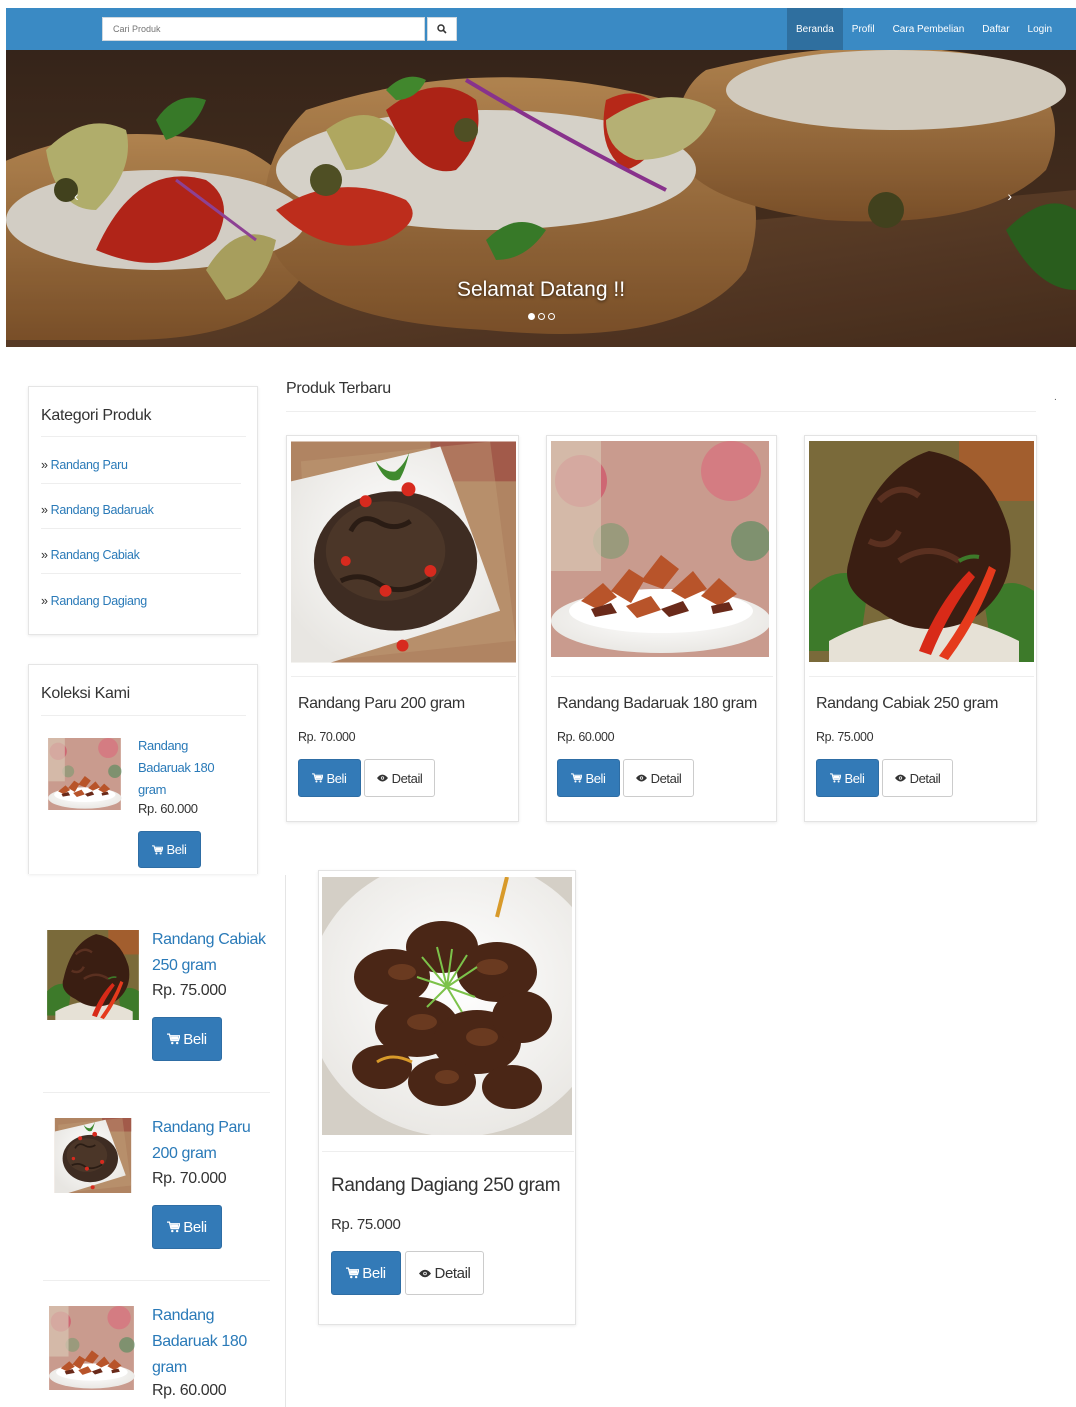 This screenshot has width=1076, height=1407. What do you see at coordinates (168, 808) in the screenshot?
I see `collection-item-price: Rp. 60.000` at bounding box center [168, 808].